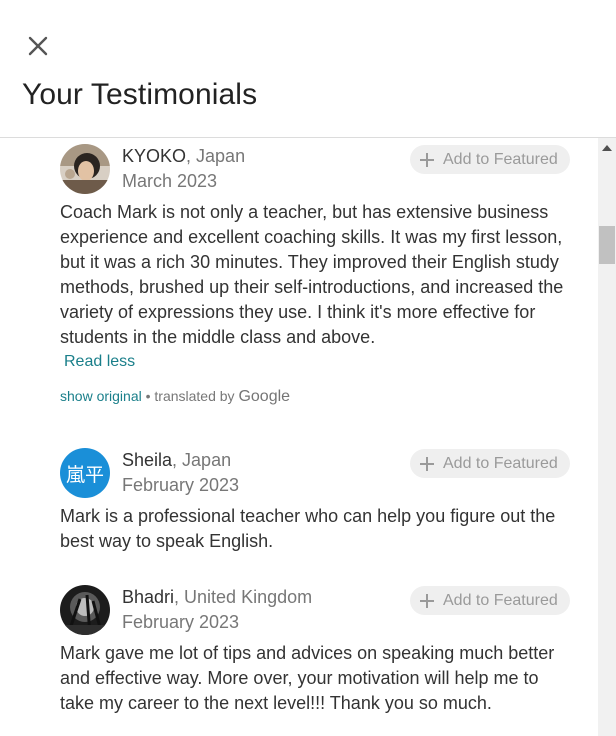 The image size is (616, 736). What do you see at coordinates (607, 148) in the screenshot?
I see `scroll-up-arrow-icon` at bounding box center [607, 148].